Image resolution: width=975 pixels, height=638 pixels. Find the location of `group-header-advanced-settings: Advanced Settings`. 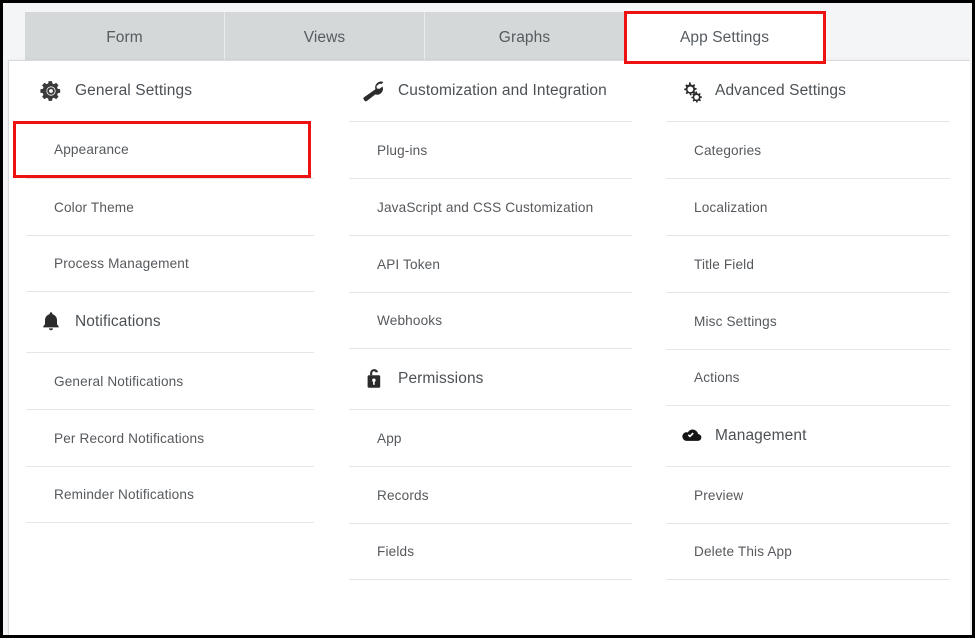

group-header-advanced-settings: Advanced Settings is located at coordinates (808, 91).